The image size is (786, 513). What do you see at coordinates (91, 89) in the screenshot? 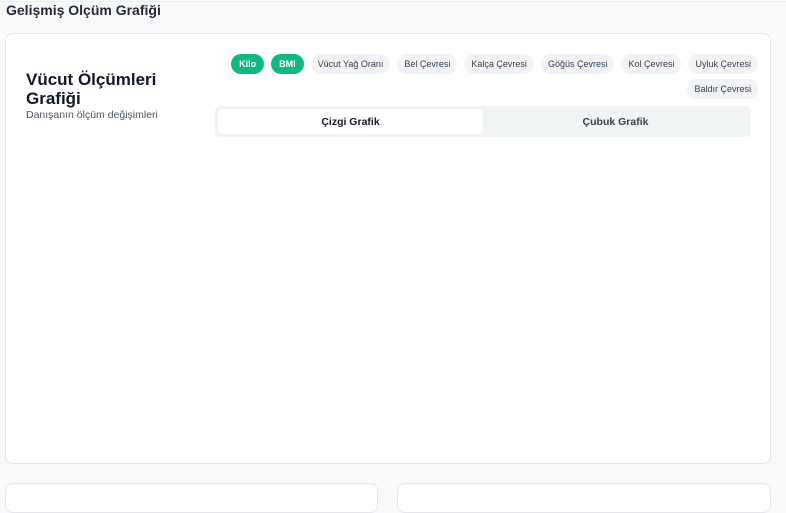
I see `card-title: Vücut Ölçümleri Grafiği` at bounding box center [91, 89].